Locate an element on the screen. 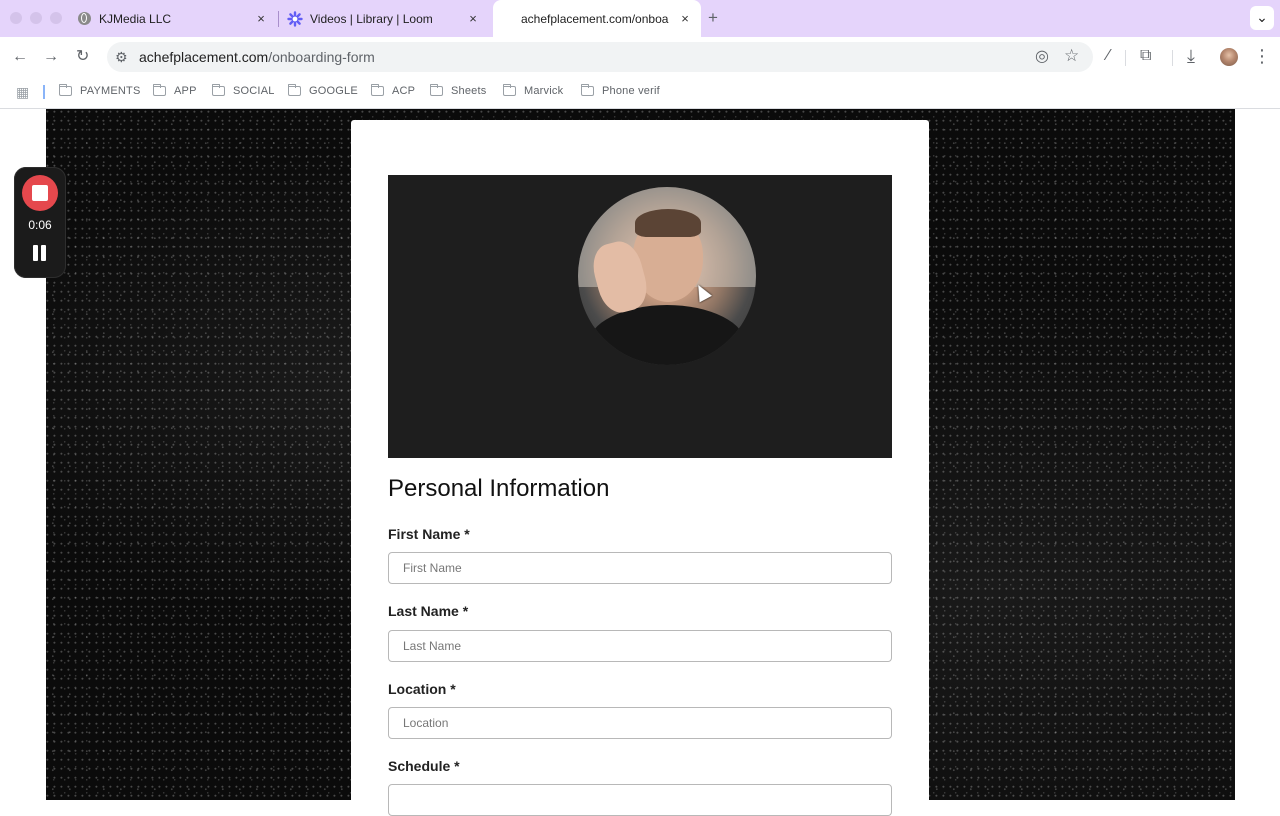 This screenshot has width=1280, height=816. loom-recorder-controls: 0:06 is located at coordinates (40, 222).